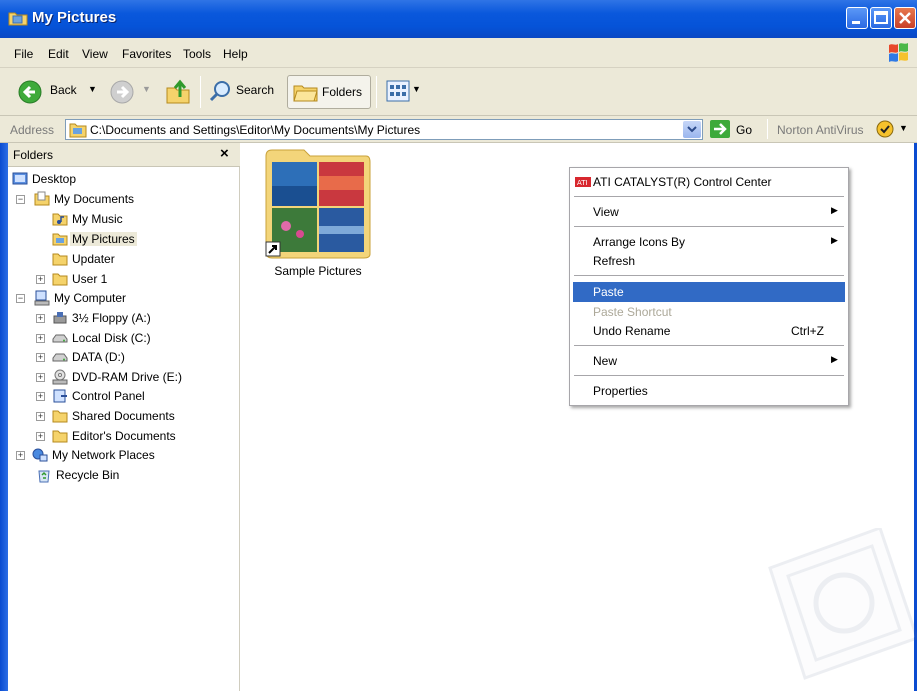  I want to click on up-folder-icon, so click(178, 91).